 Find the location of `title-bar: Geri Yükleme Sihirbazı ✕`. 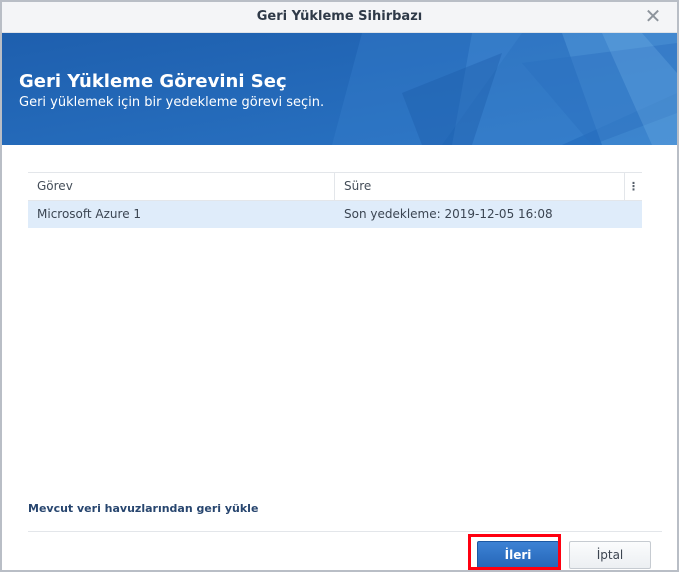

title-bar: Geri Yükleme Sihirbazı ✕ is located at coordinates (339, 17).